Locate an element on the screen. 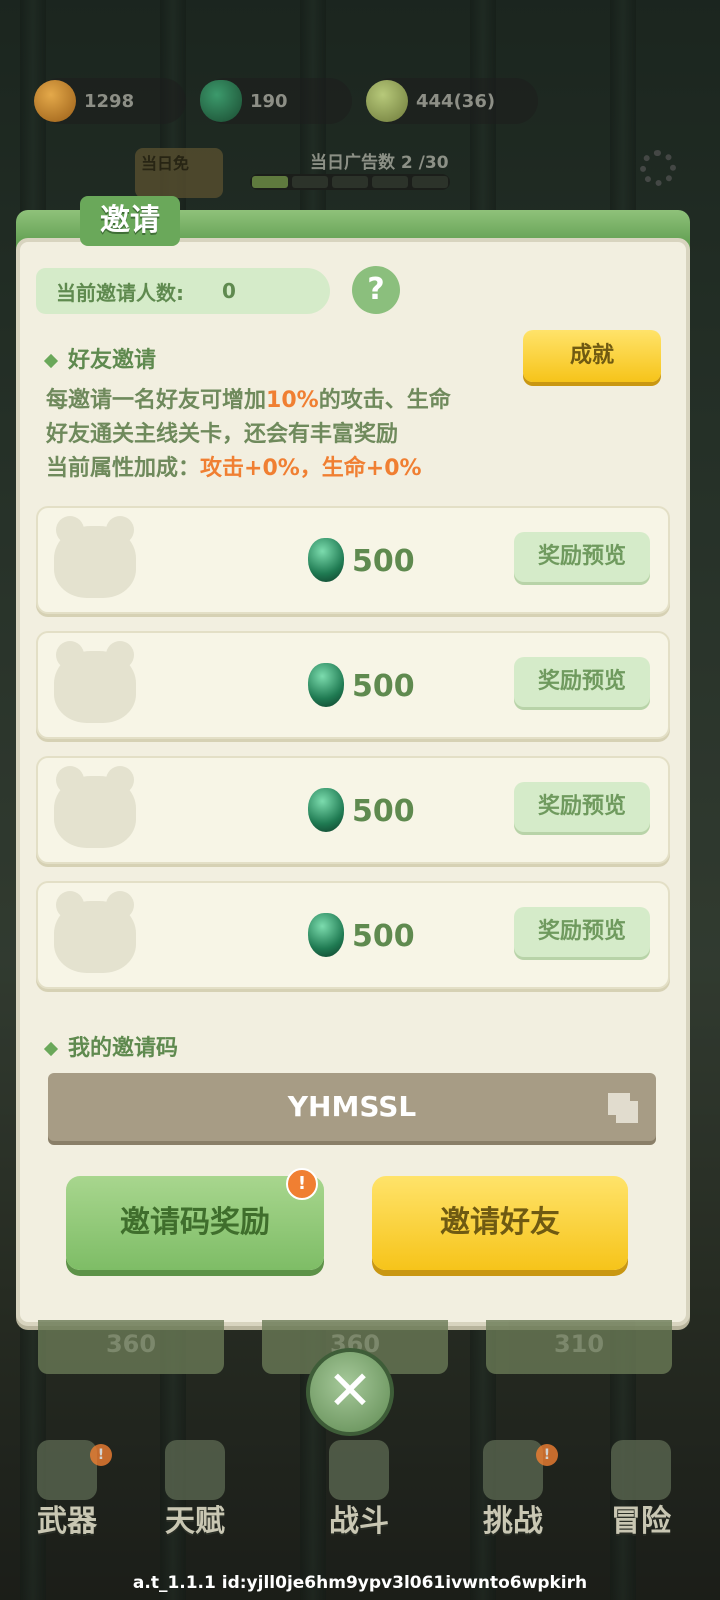 The height and width of the screenshot is (1600, 720). nav-label: 挑战 is located at coordinates (513, 1521).